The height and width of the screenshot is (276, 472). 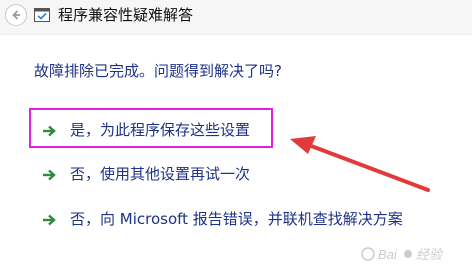 What do you see at coordinates (42, 15) in the screenshot?
I see `compatibility-app-icon` at bounding box center [42, 15].